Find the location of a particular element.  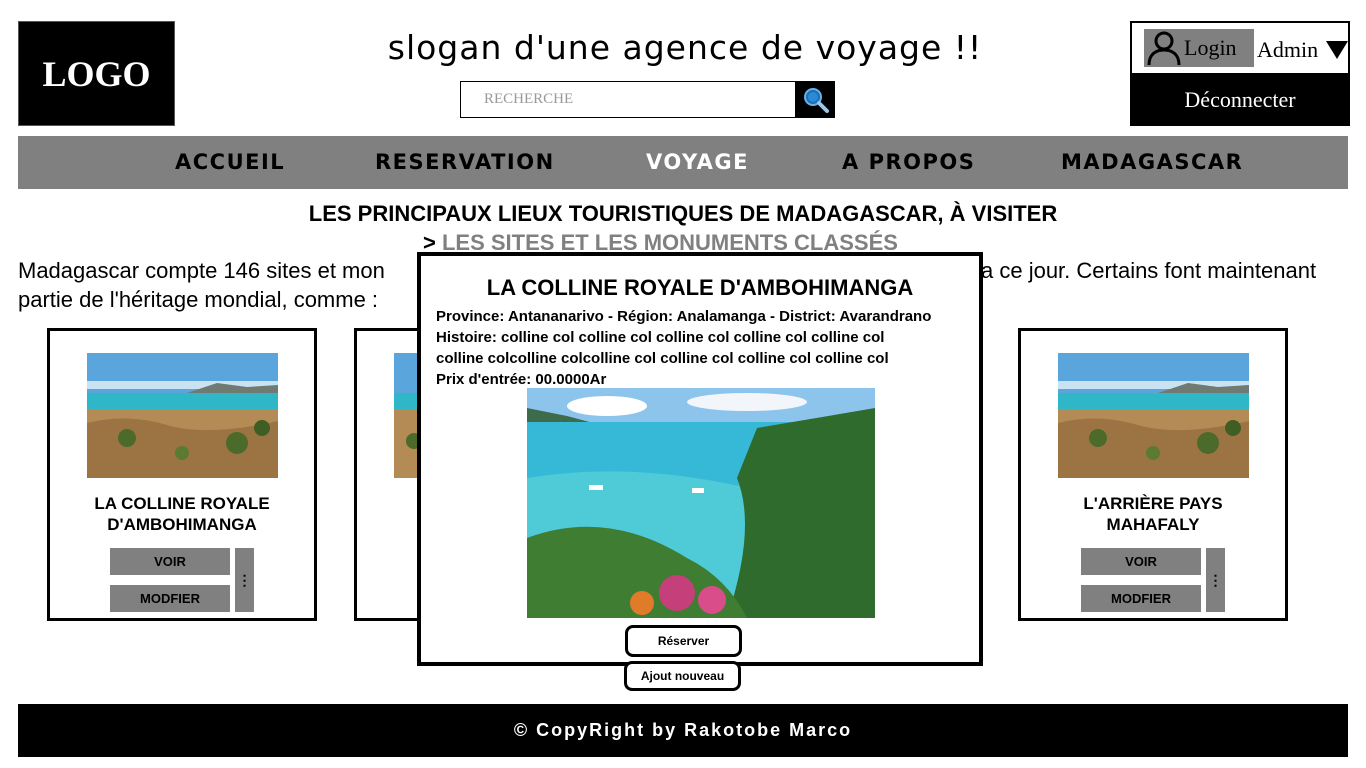

site-card: L'ARRIÈRE PAYS MAHAFALY VOIR MODFIER ⋮ is located at coordinates (1153, 474).